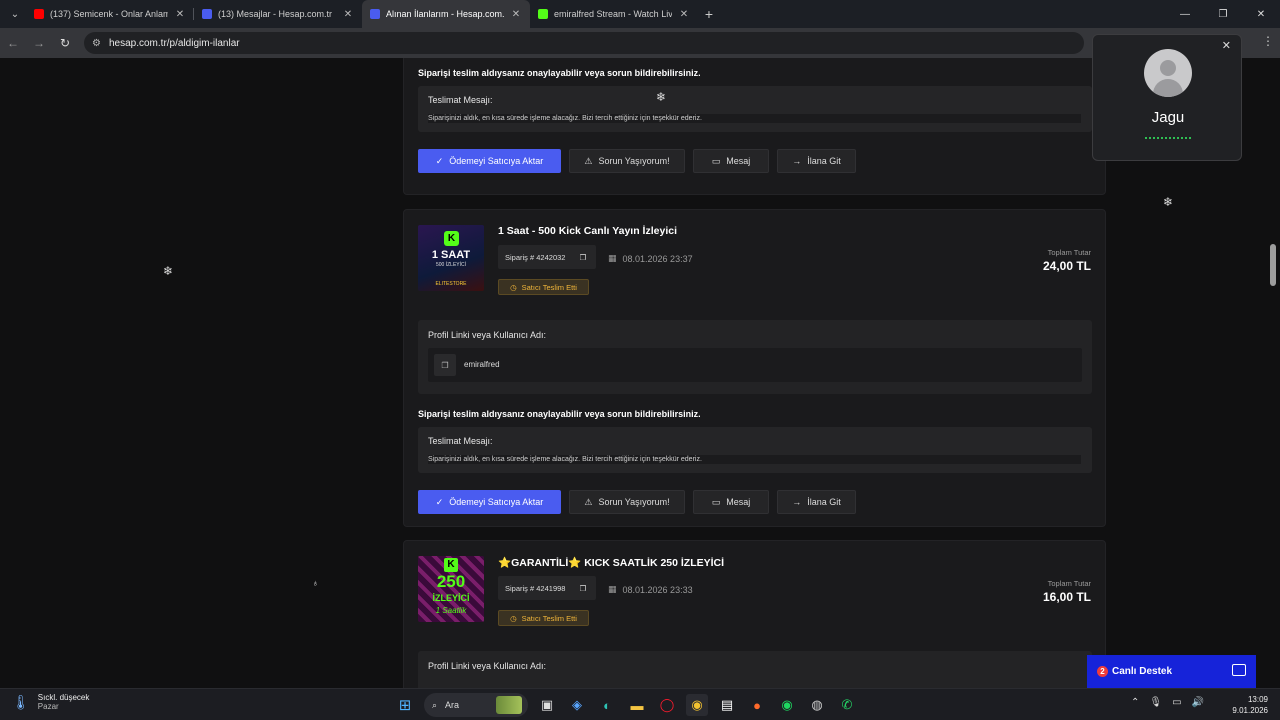  I want to click on tab-title: (137) Semicenk - Onlar Anlamaz, so click(109, 14).